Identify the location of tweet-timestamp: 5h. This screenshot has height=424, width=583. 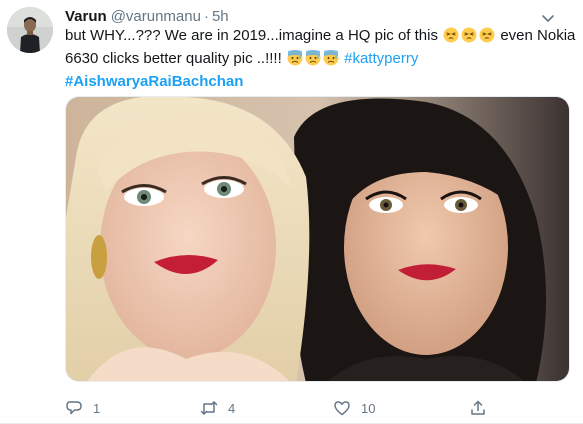
(220, 16).